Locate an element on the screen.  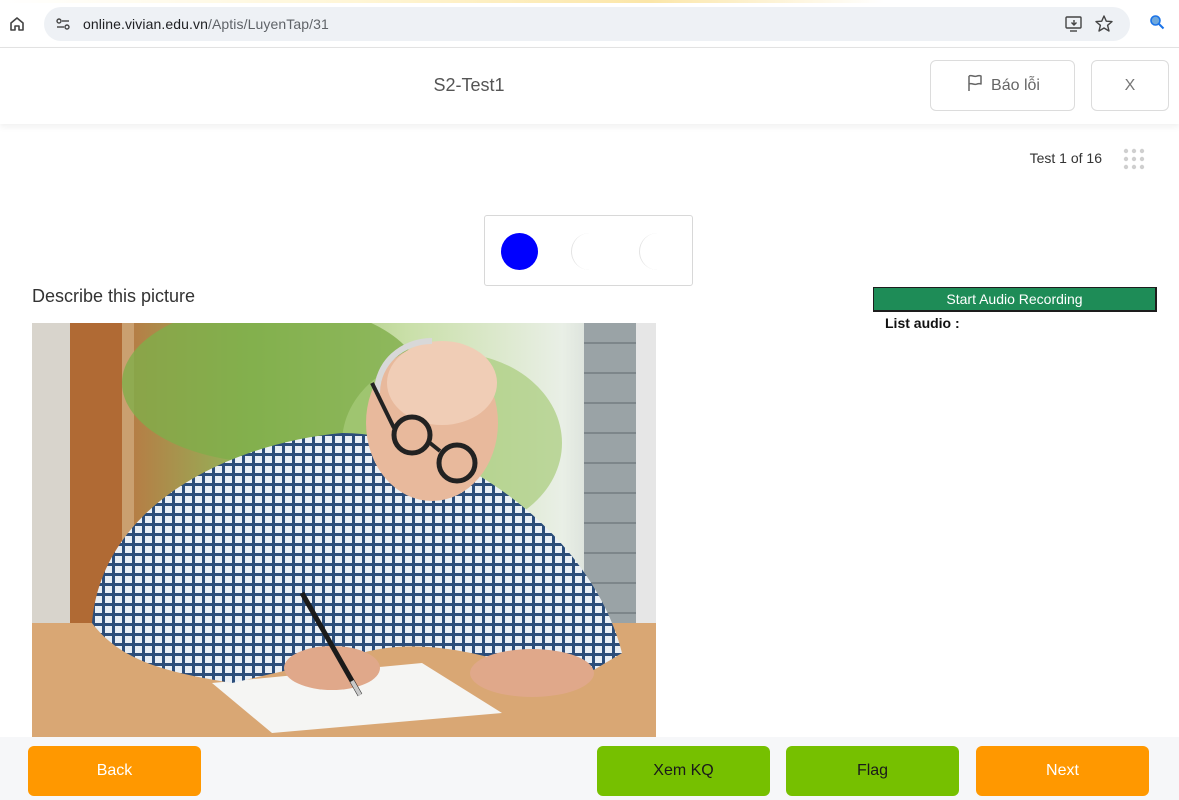
list-audio-label: List audio : is located at coordinates (922, 323).